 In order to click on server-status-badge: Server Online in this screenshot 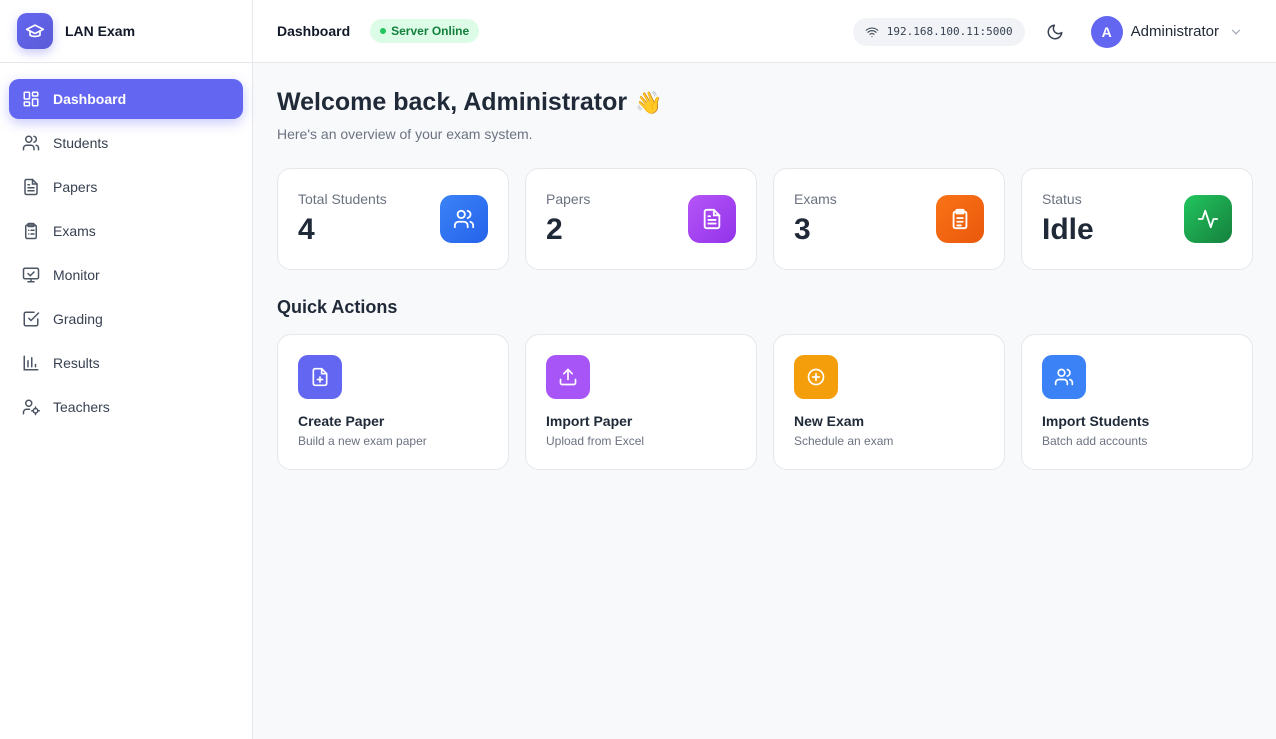, I will do `click(425, 31)`.